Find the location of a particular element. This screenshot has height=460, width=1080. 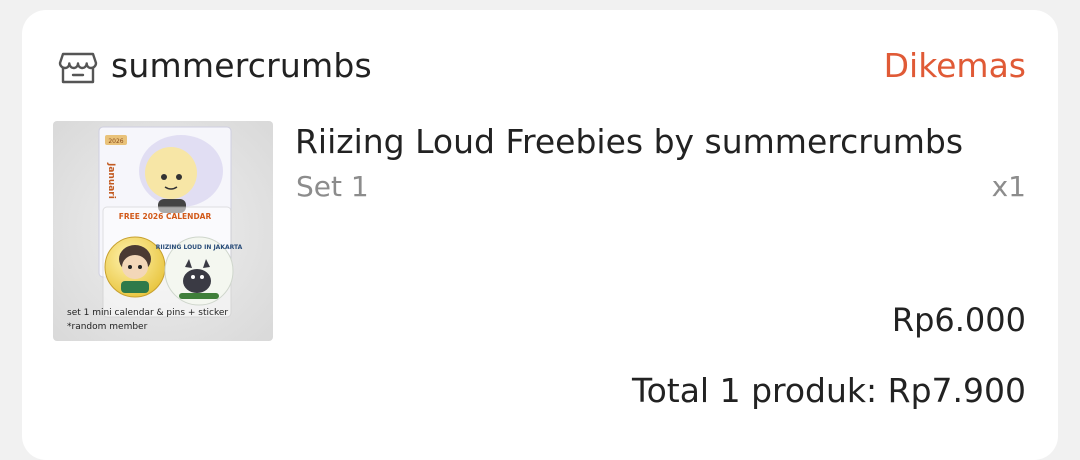

svg-text:set 1 mini calendar & pins + s: set 1 mini calendar & pins + sticker is located at coordinates (147, 313).